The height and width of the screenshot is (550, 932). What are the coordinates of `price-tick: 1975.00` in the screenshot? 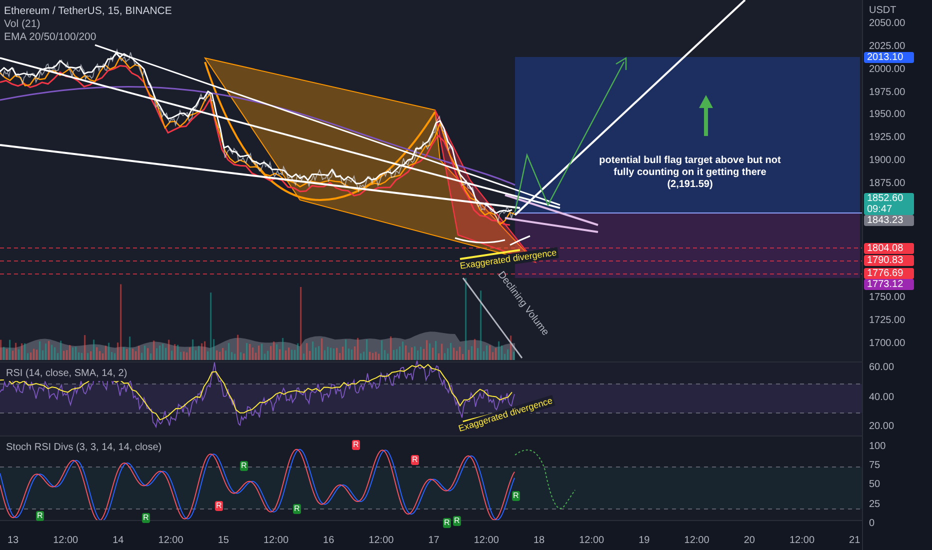 It's located at (887, 92).